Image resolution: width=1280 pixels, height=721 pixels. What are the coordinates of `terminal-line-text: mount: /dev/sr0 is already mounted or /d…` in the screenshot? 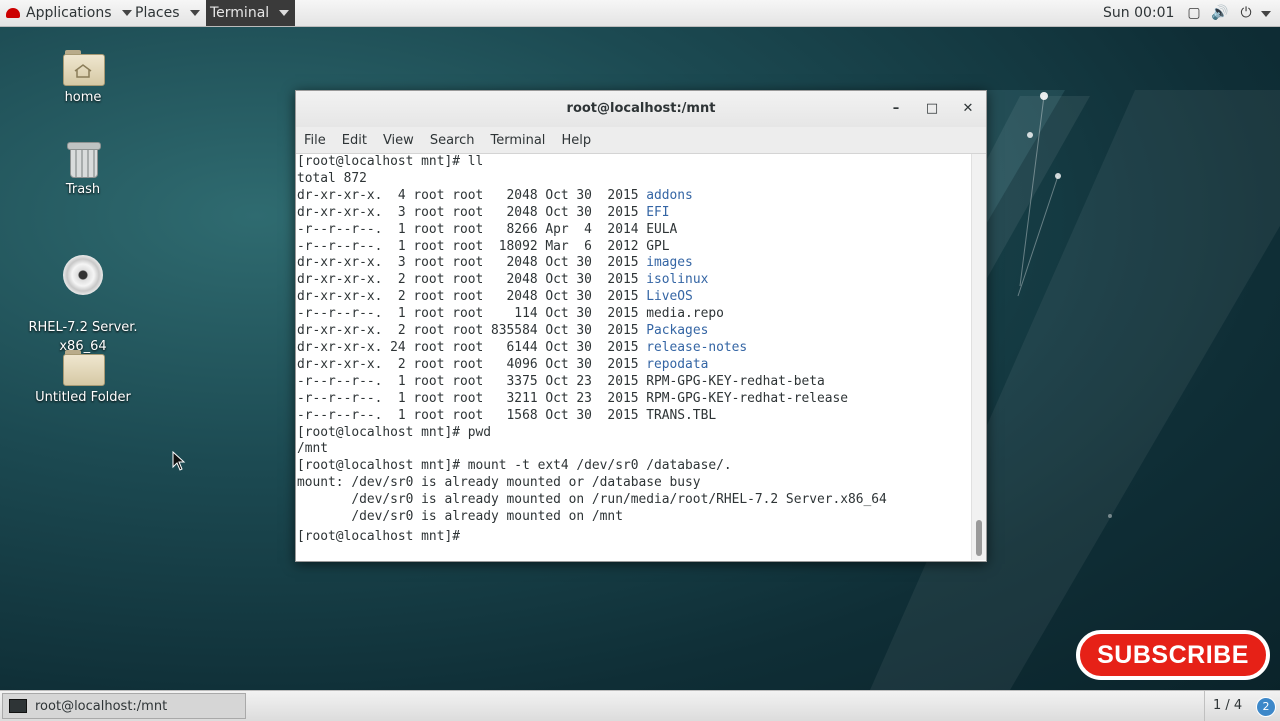 It's located at (499, 483).